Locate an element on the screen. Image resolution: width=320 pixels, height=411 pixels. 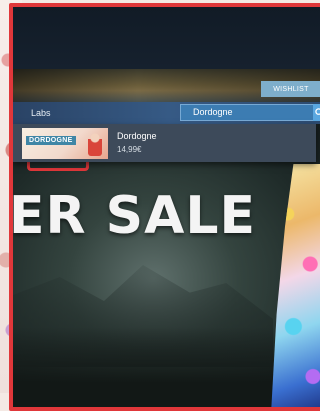
search-input is located at coordinates (248, 112).